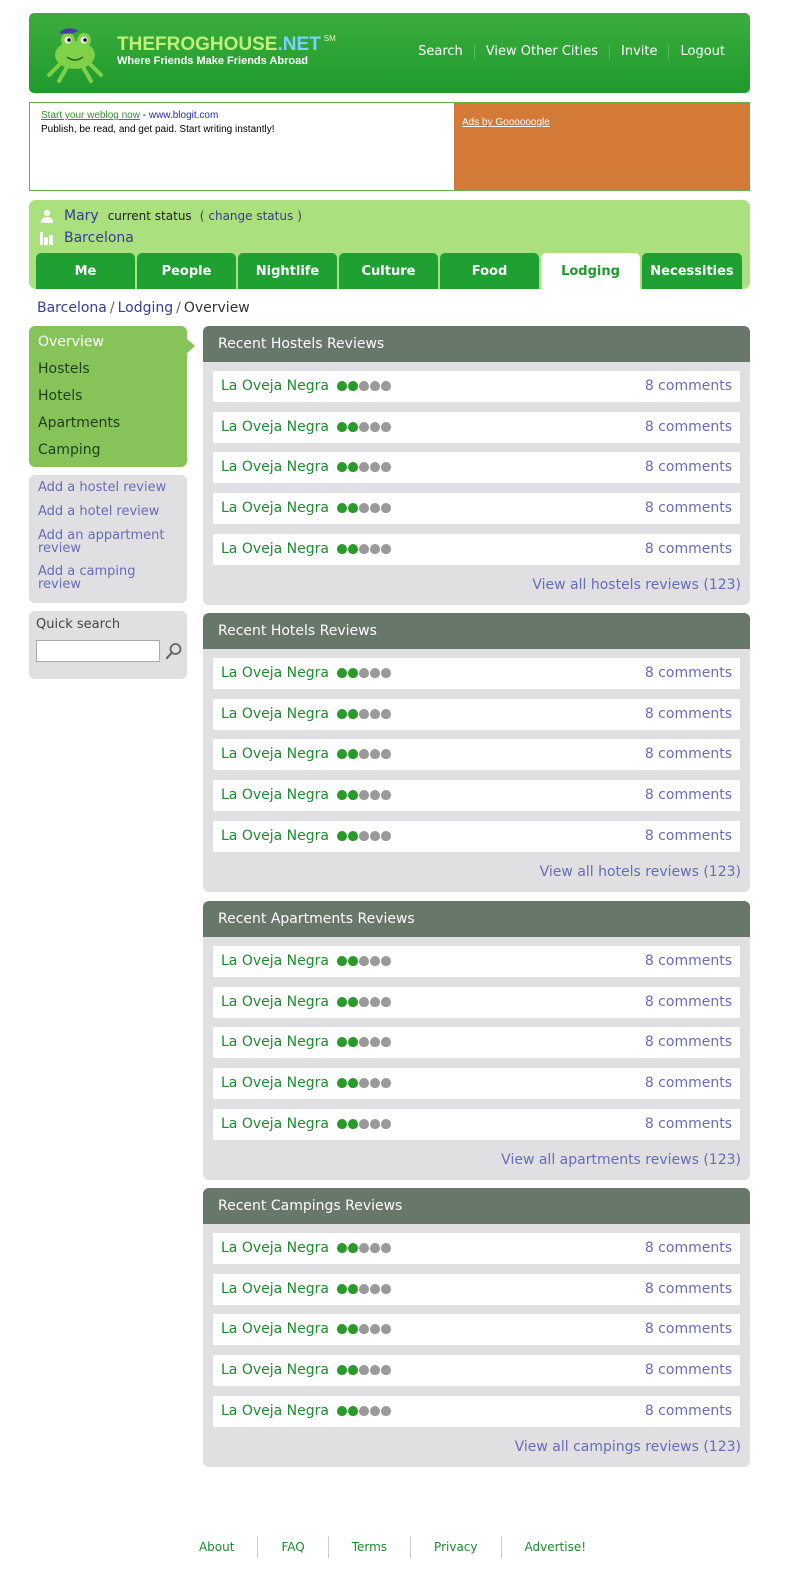 This screenshot has height=1582, width=785. What do you see at coordinates (506, 122) in the screenshot?
I see `ads-by-link: Ads by Goooooogle` at bounding box center [506, 122].